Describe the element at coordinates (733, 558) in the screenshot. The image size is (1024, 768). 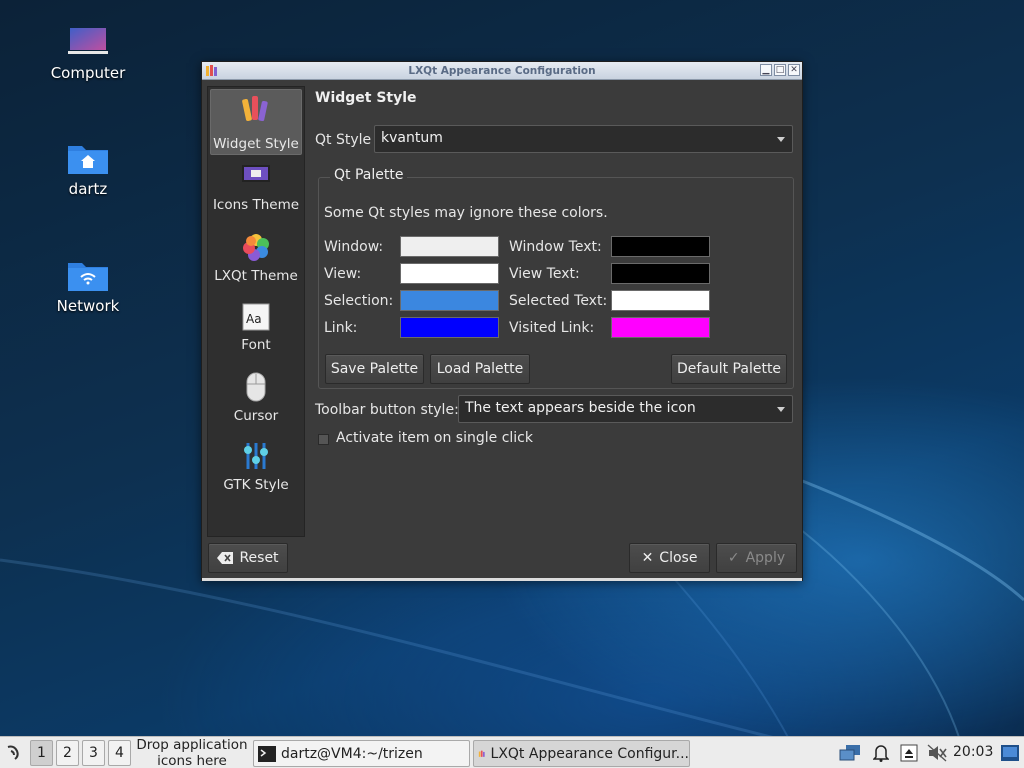
I see `checkmark-icon: ✓` at that location.